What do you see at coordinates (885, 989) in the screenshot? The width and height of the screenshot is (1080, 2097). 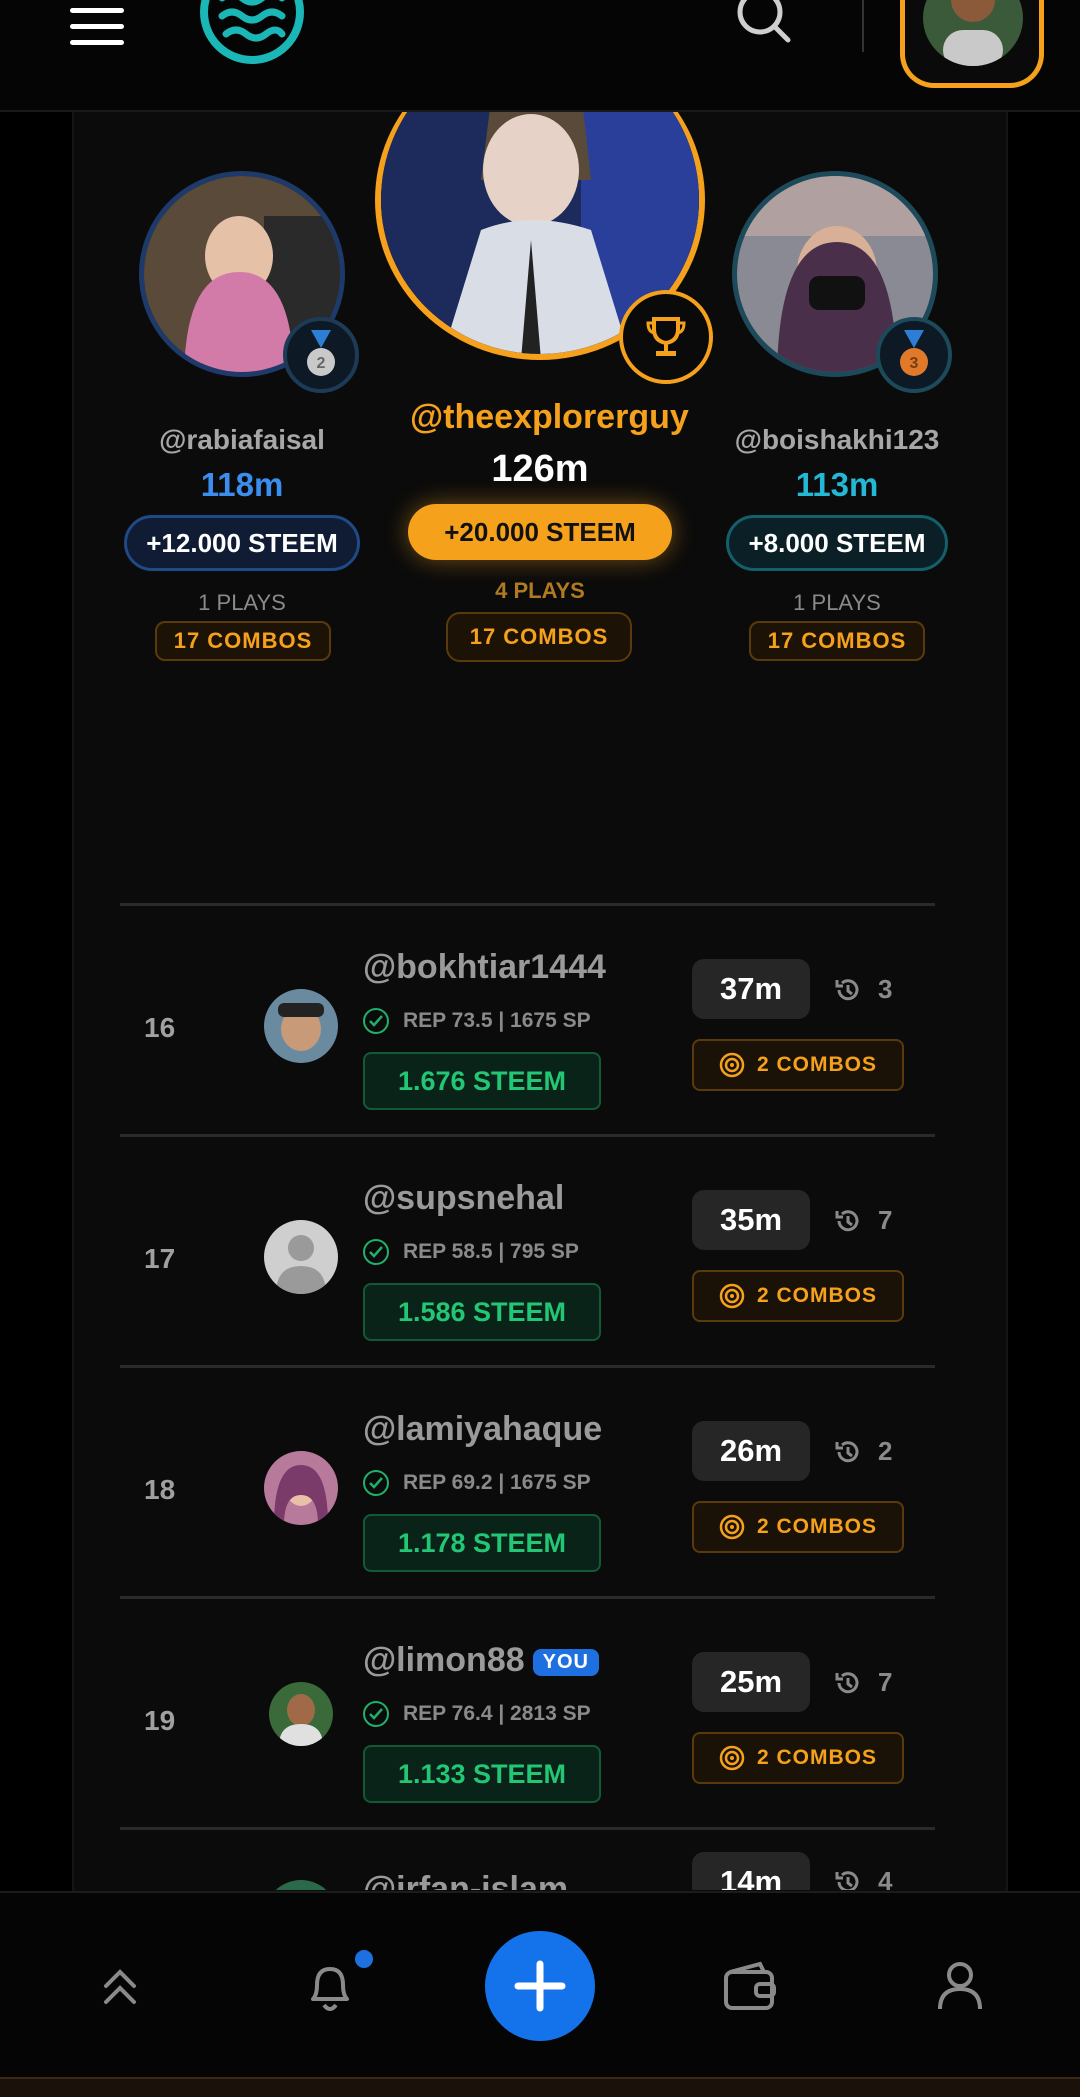 I see `plays-count-value: 3` at bounding box center [885, 989].